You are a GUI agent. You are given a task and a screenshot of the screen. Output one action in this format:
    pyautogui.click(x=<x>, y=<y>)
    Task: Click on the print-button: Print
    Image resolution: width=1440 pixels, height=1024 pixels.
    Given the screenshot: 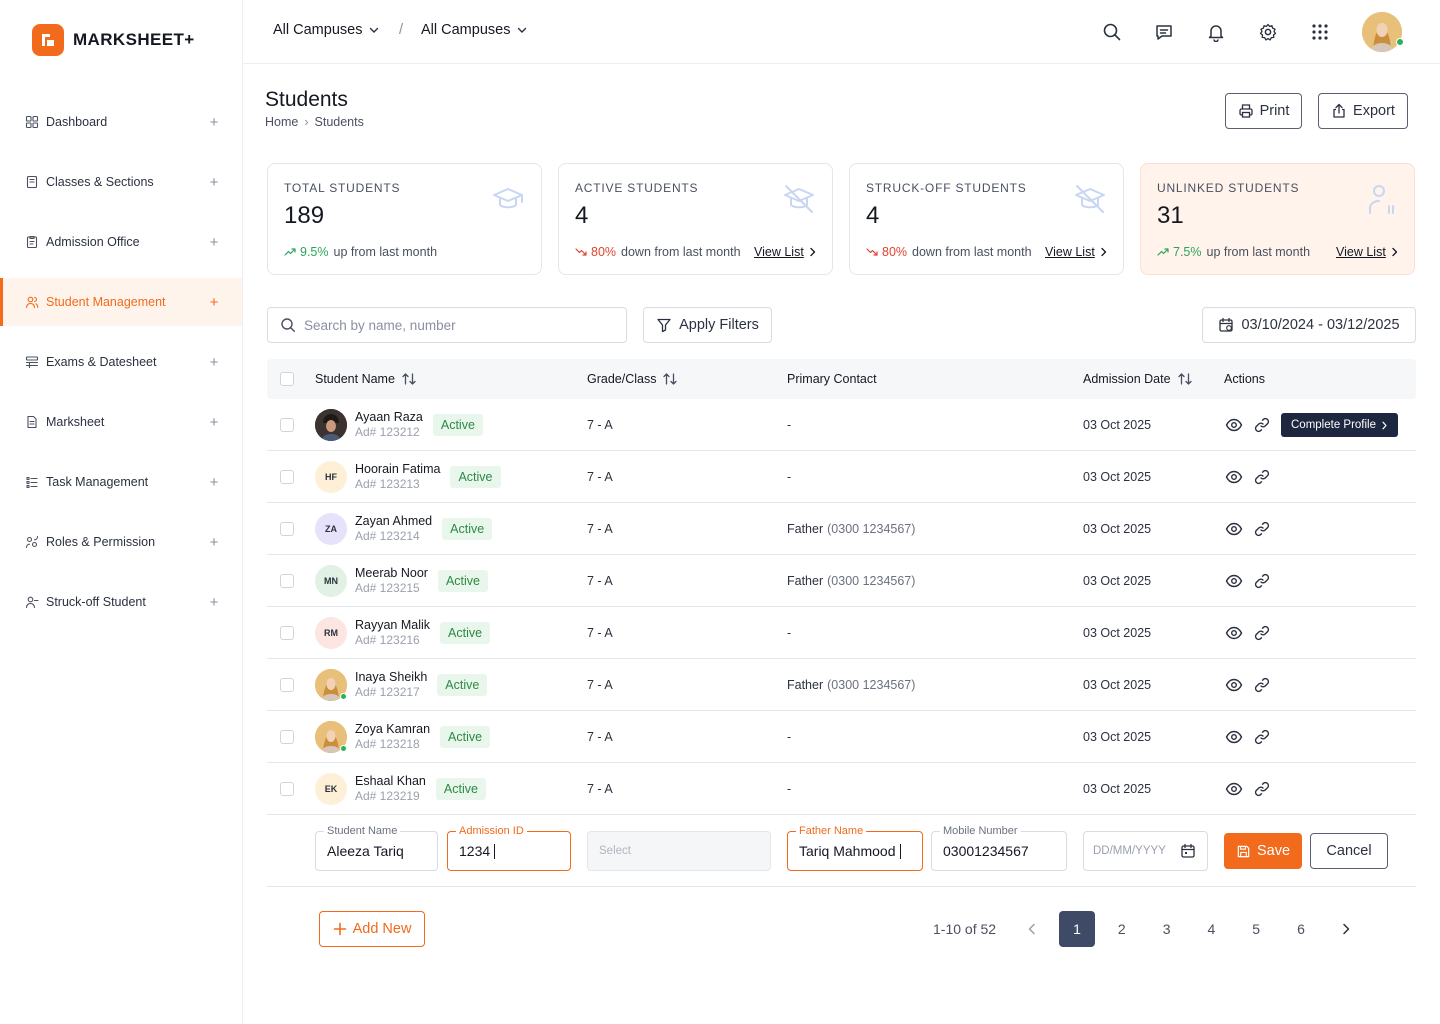 What is the action you would take?
    pyautogui.click(x=1263, y=111)
    